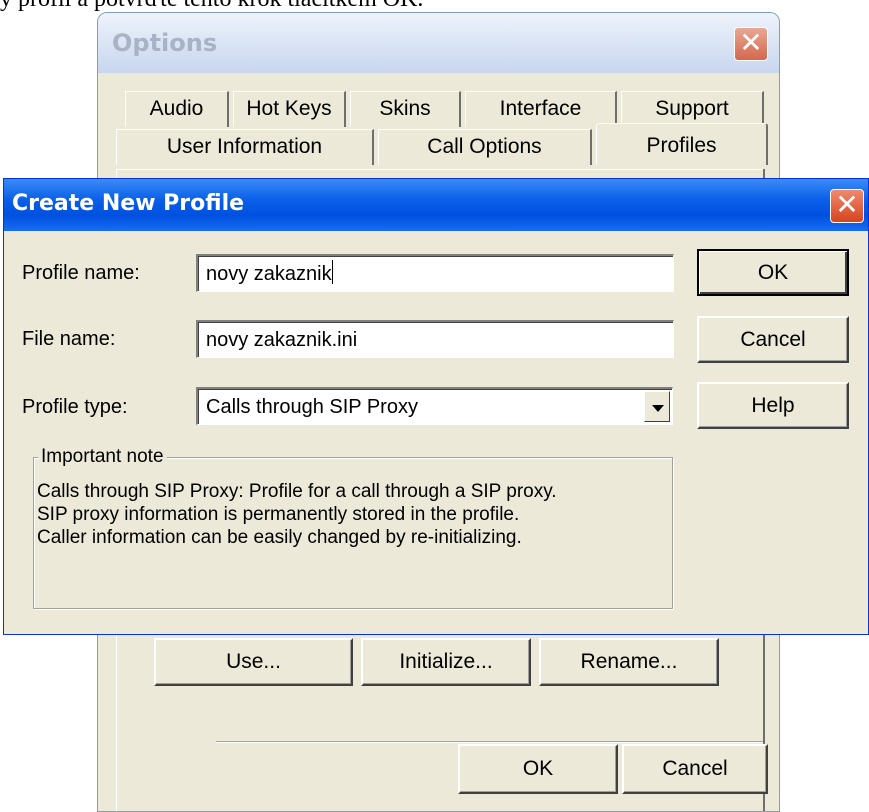 The height and width of the screenshot is (812, 869). Describe the element at coordinates (435, 339) in the screenshot. I see `file-name-input: novy zakaznik.ini` at that location.